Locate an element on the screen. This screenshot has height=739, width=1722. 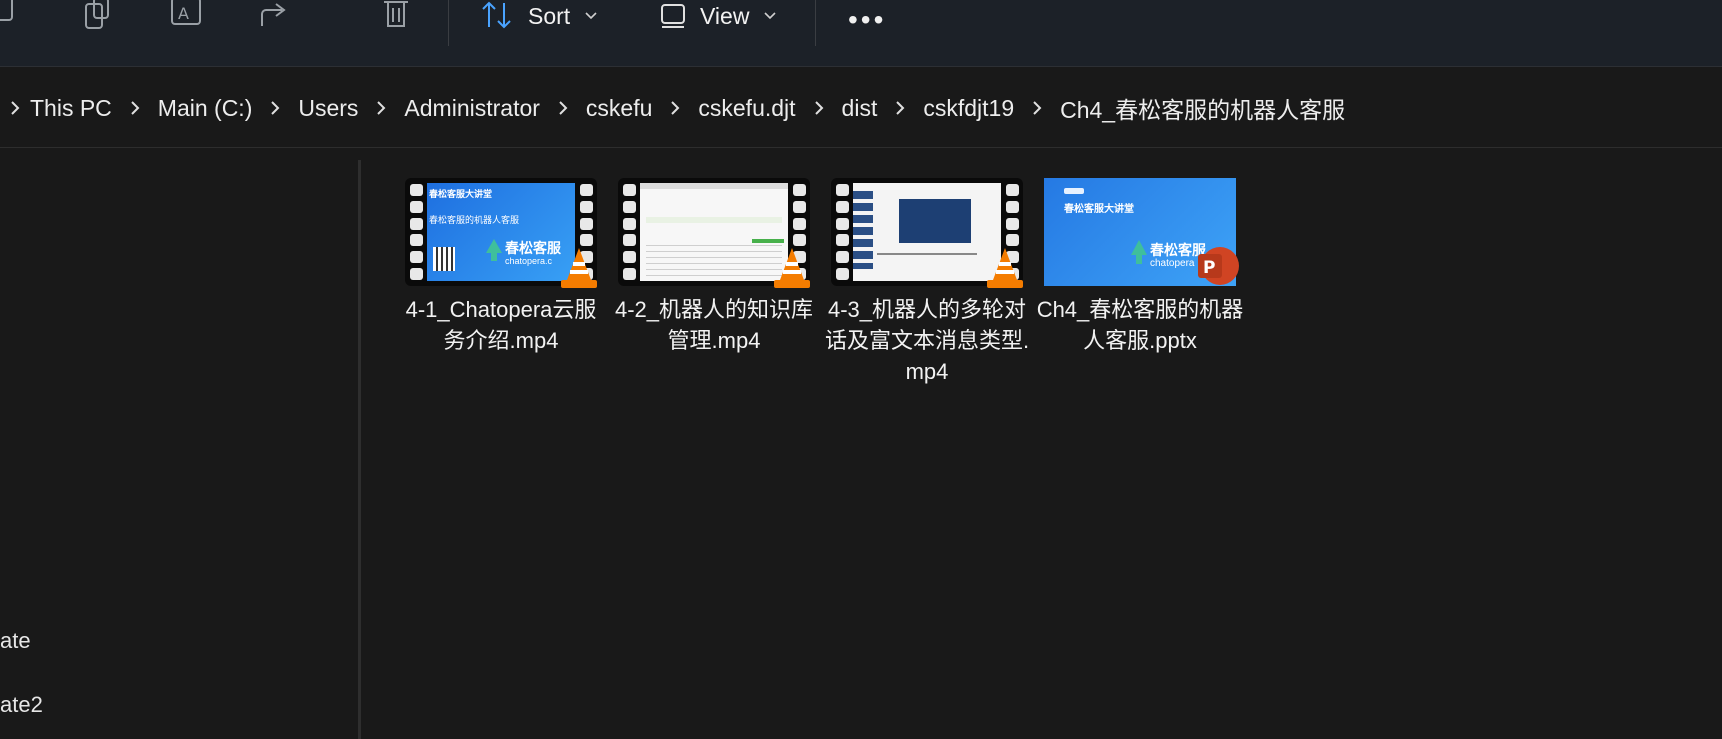
command-bar: A Sort View ••• is located at coordinates (861, 33).